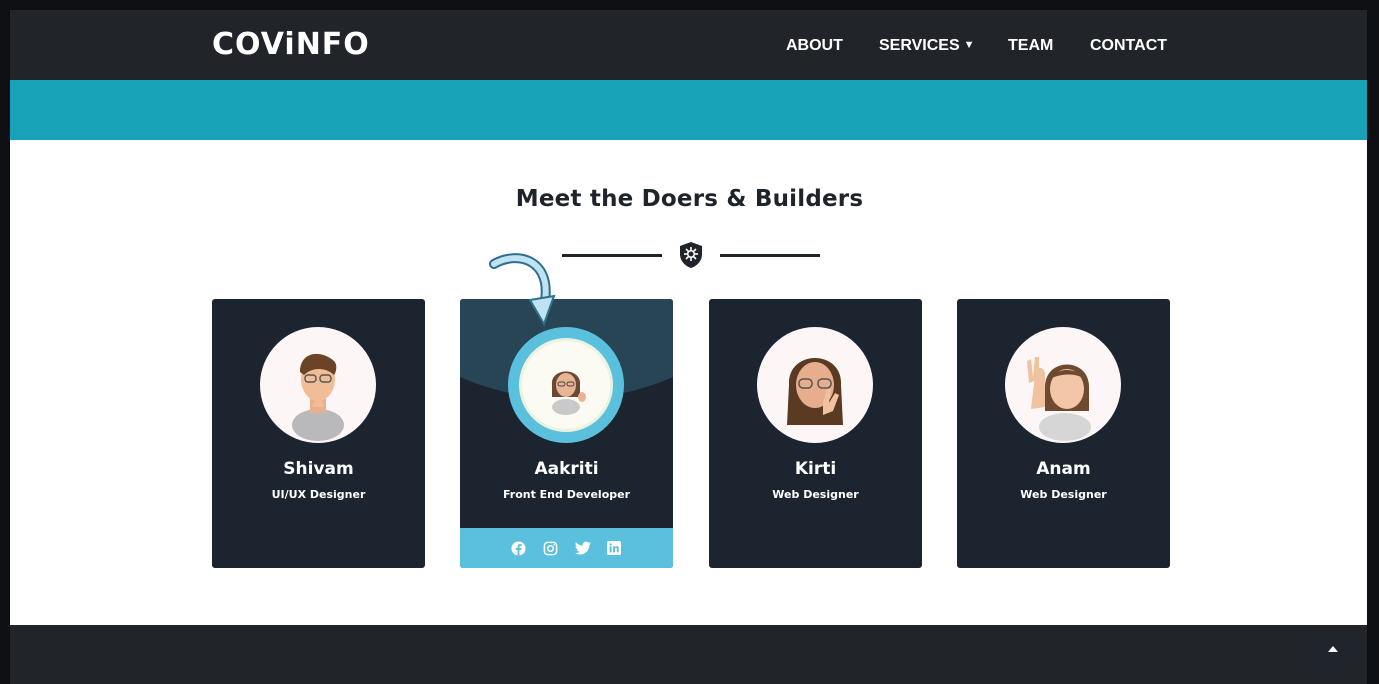 This screenshot has width=1379, height=684. I want to click on team-card-aakriti: Aakriti Front End Developer, so click(566, 433).